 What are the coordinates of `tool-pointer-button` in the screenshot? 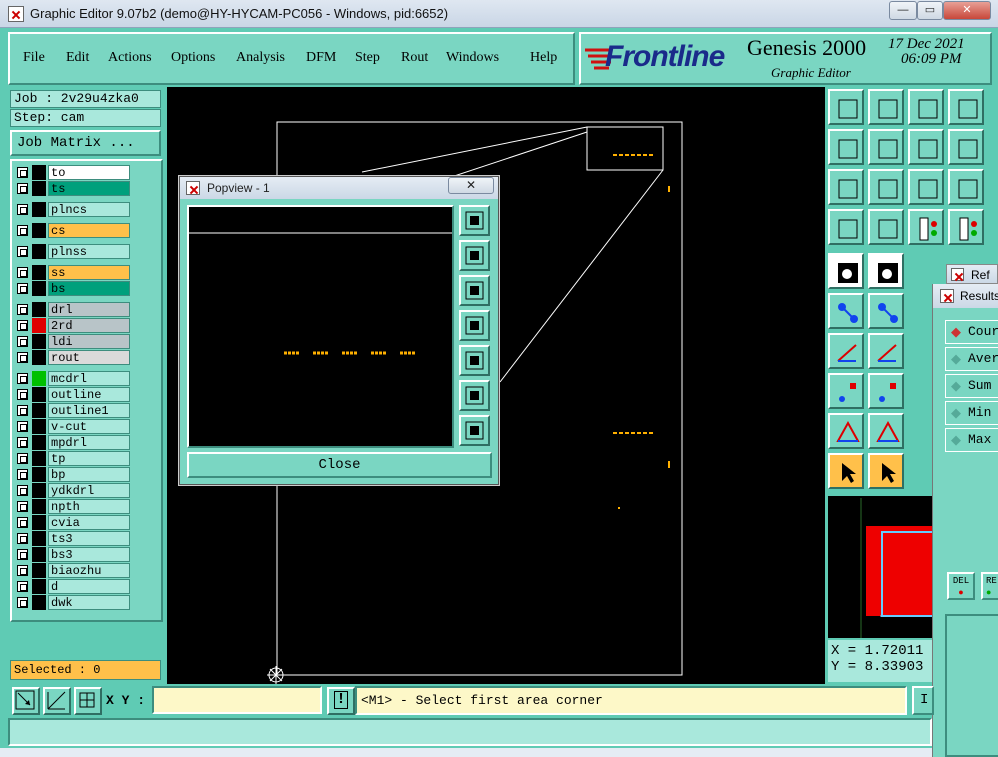 It's located at (846, 471).